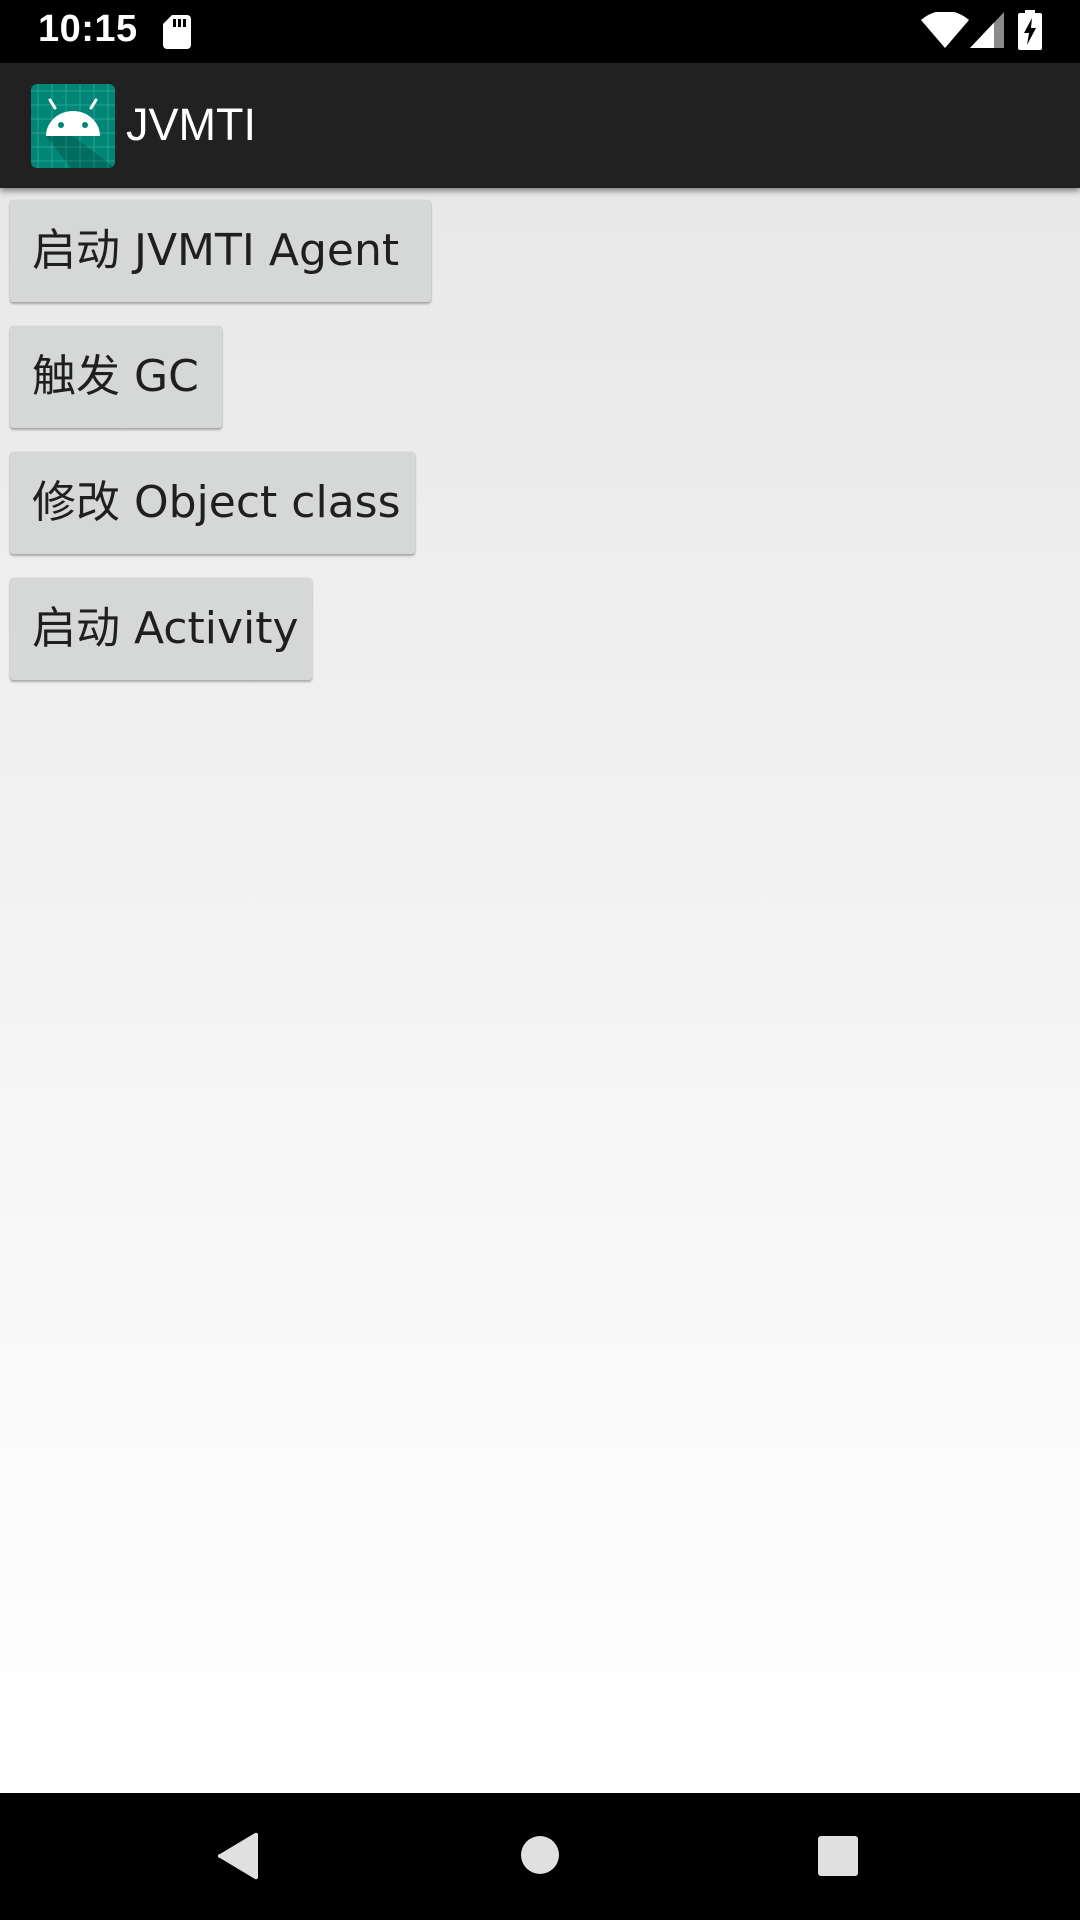 The width and height of the screenshot is (1080, 1920). I want to click on trigger-gc-button: 触发 GC, so click(116, 377).